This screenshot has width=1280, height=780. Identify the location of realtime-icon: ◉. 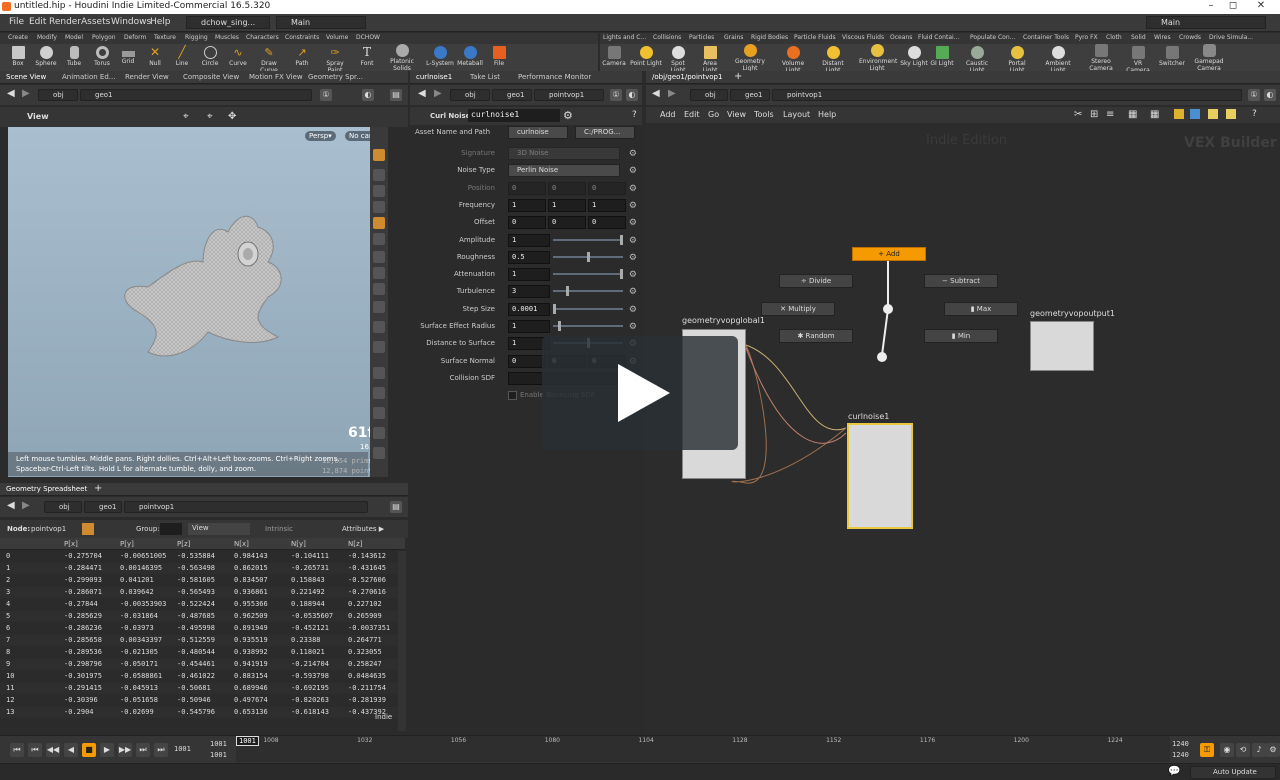
(1227, 750).